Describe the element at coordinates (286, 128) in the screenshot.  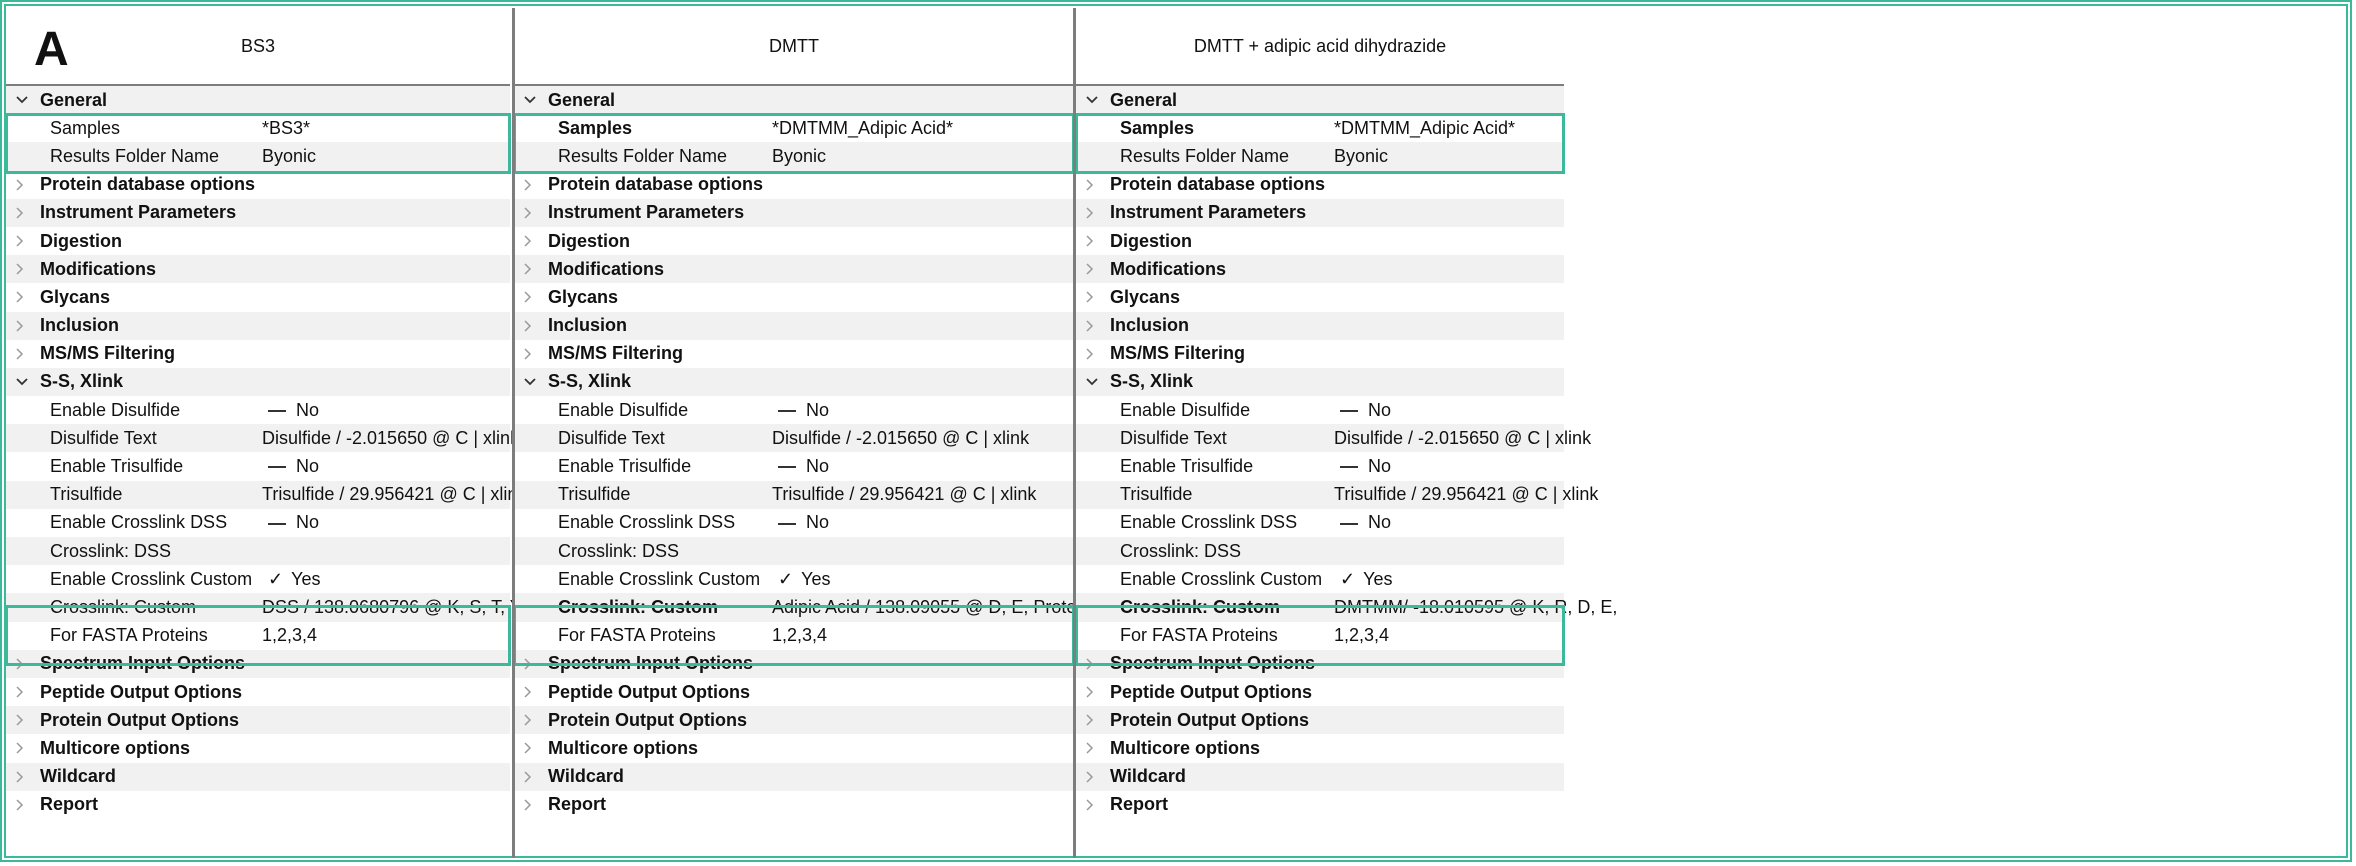
I see `property-value: *BS3*` at that location.